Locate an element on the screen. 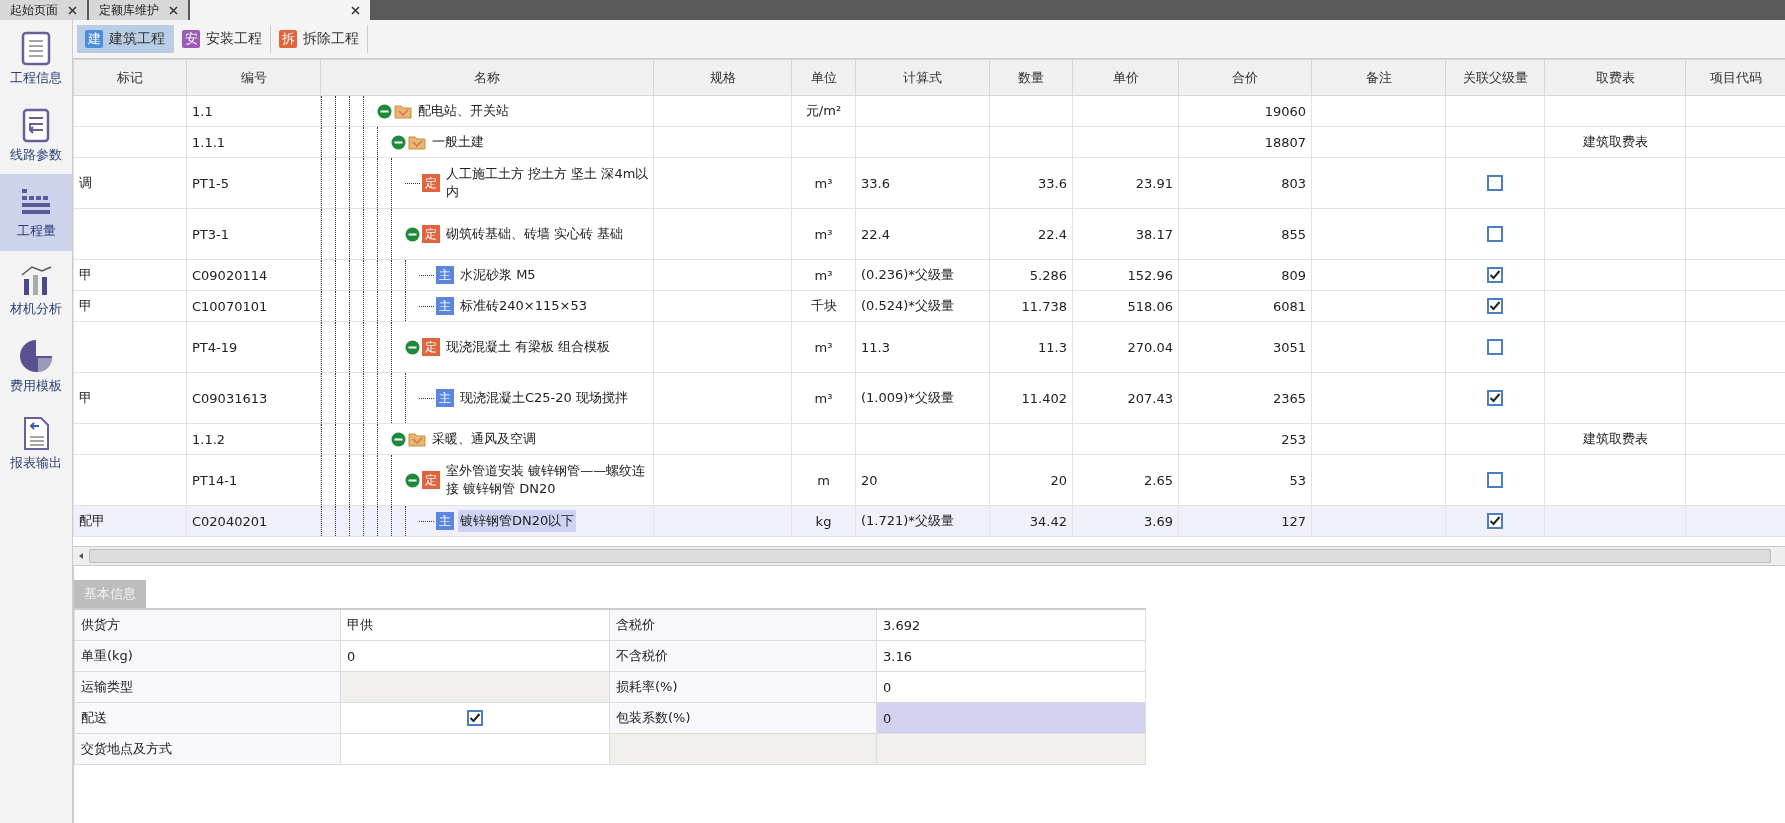  table-cell: 1.1.1 is located at coordinates (253, 142).